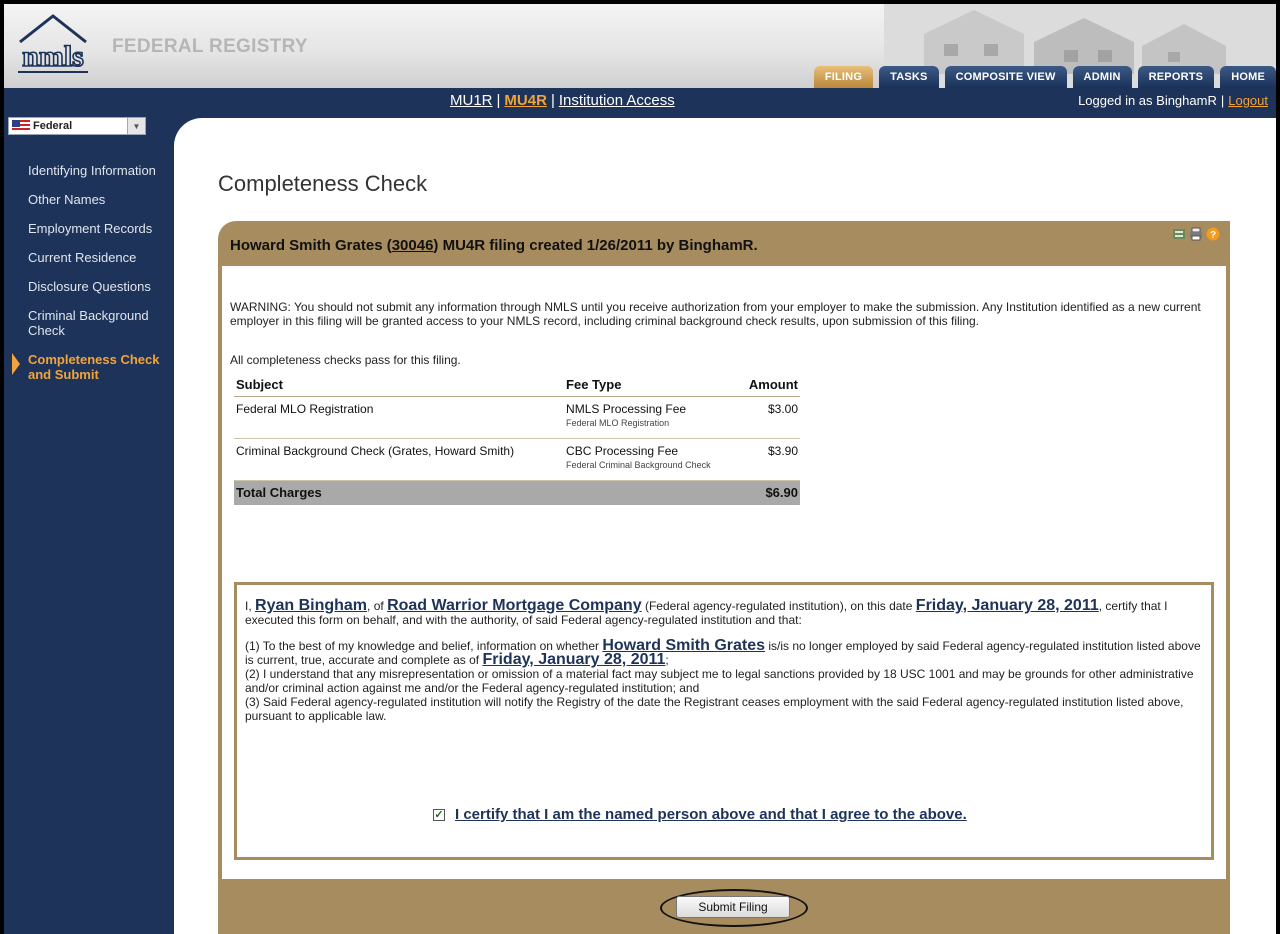 This screenshot has height=934, width=1280. Describe the element at coordinates (768, 459) in the screenshot. I see `fee-amount: $3.90` at that location.